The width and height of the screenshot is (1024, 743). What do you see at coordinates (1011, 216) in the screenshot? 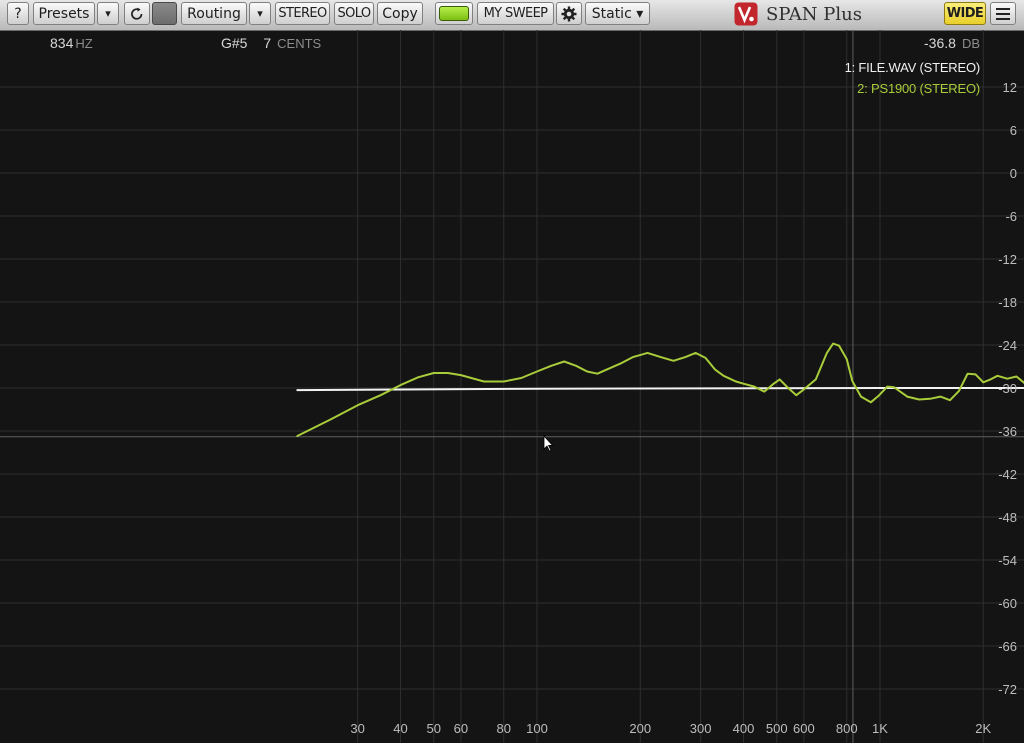
I see `y-tick-label--6: -6` at bounding box center [1011, 216].